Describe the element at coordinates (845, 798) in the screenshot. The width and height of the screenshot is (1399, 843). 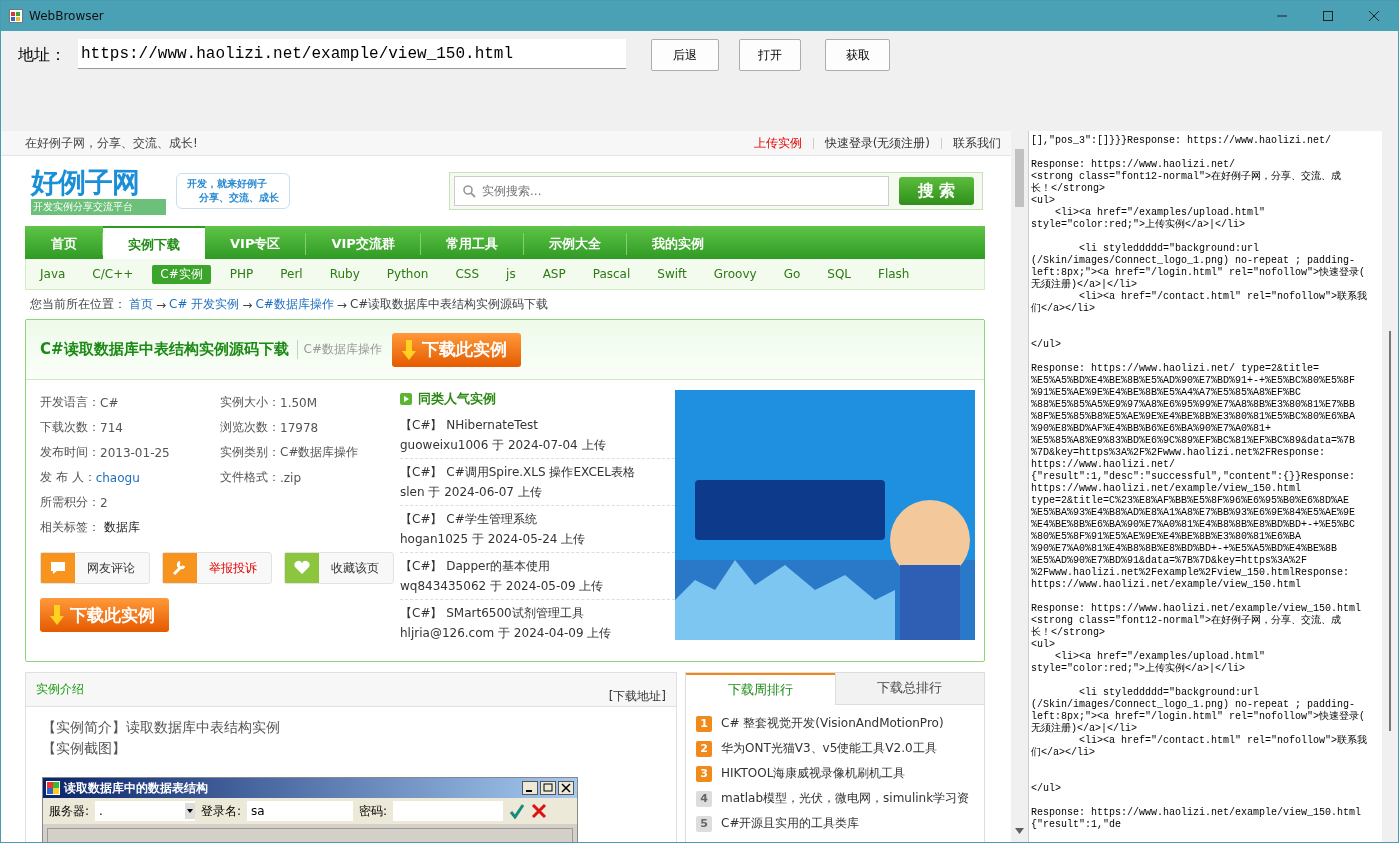
I see `ranking-link: matlab模型，光伏，微电网，simulink学习资` at that location.